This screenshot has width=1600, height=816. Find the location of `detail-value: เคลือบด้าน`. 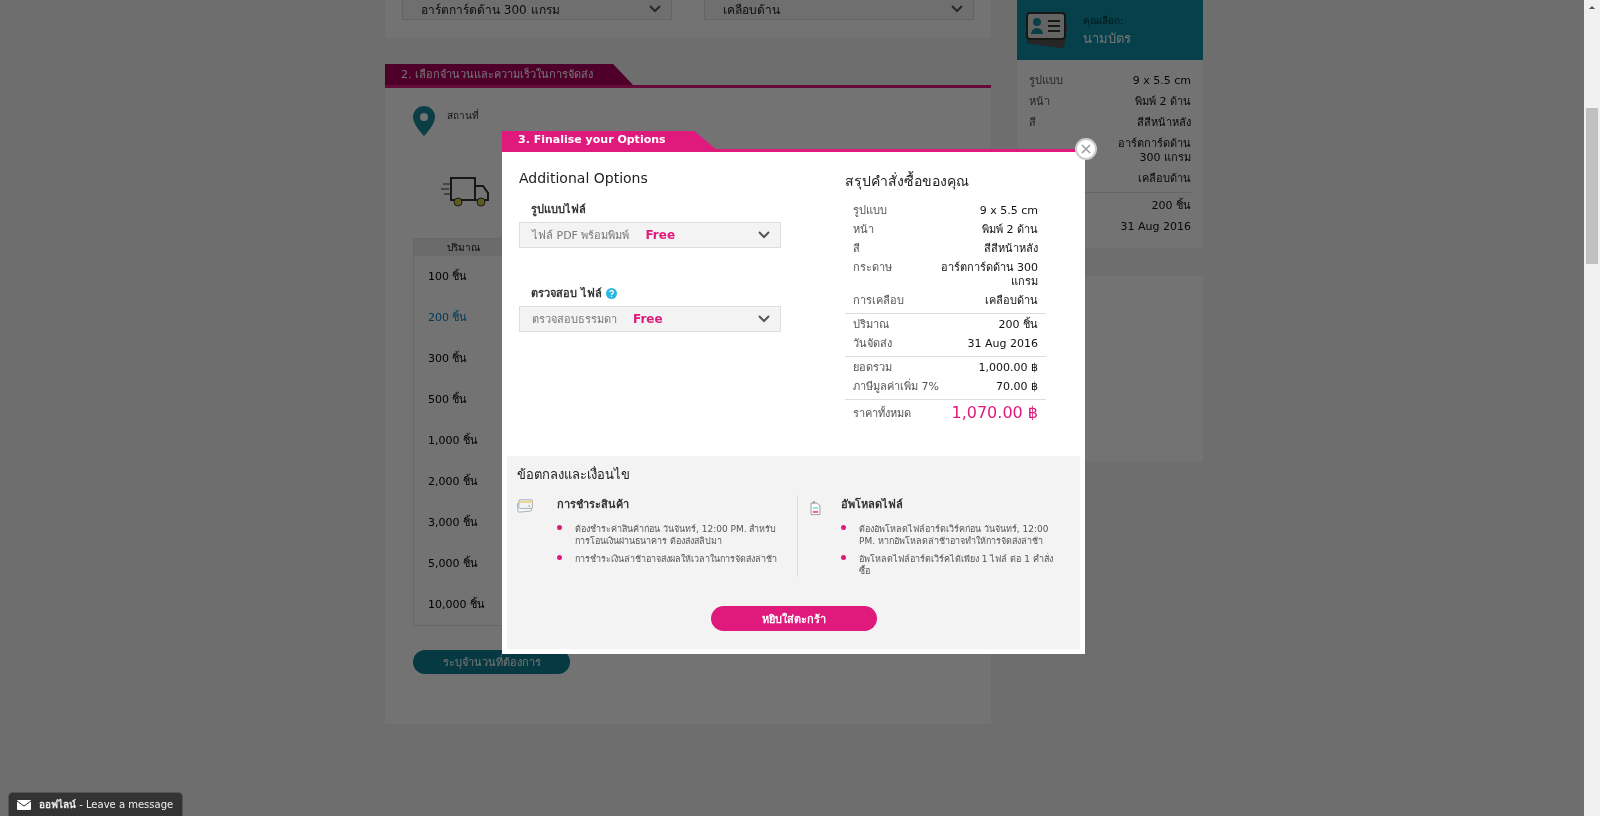

detail-value: เคลือบด้าน is located at coordinates (1164, 179).